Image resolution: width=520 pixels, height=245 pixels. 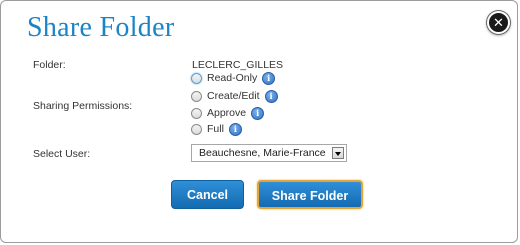 I want to click on permission-option-full: Full i, so click(x=216, y=129).